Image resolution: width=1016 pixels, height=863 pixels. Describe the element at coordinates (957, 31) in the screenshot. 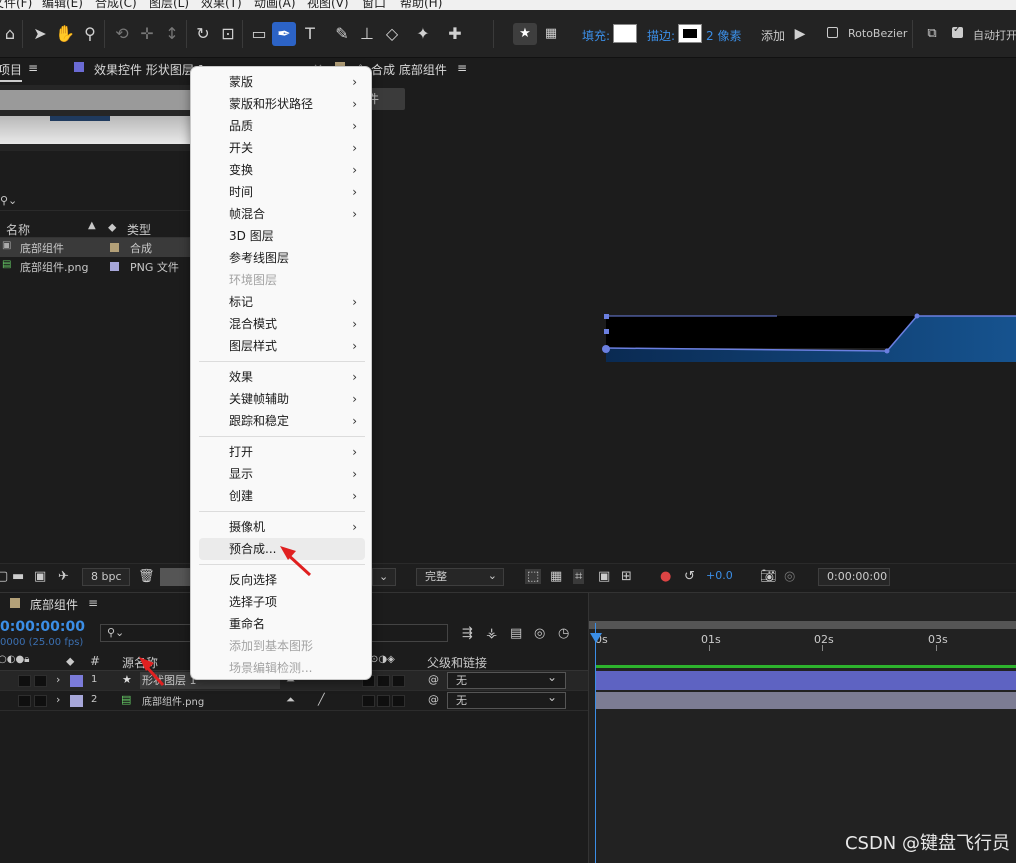

I see `auto-open-checkbox` at that location.